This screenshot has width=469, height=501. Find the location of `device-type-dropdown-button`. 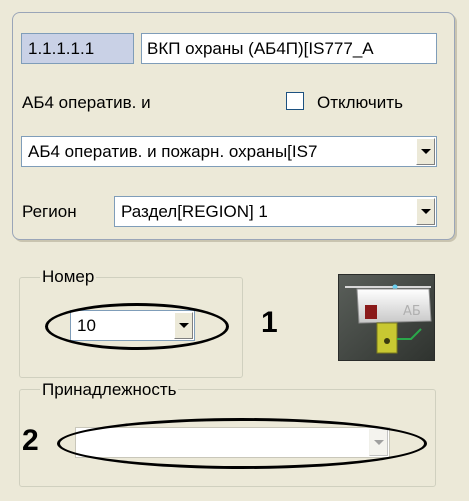

device-type-dropdown-button is located at coordinates (425, 151).